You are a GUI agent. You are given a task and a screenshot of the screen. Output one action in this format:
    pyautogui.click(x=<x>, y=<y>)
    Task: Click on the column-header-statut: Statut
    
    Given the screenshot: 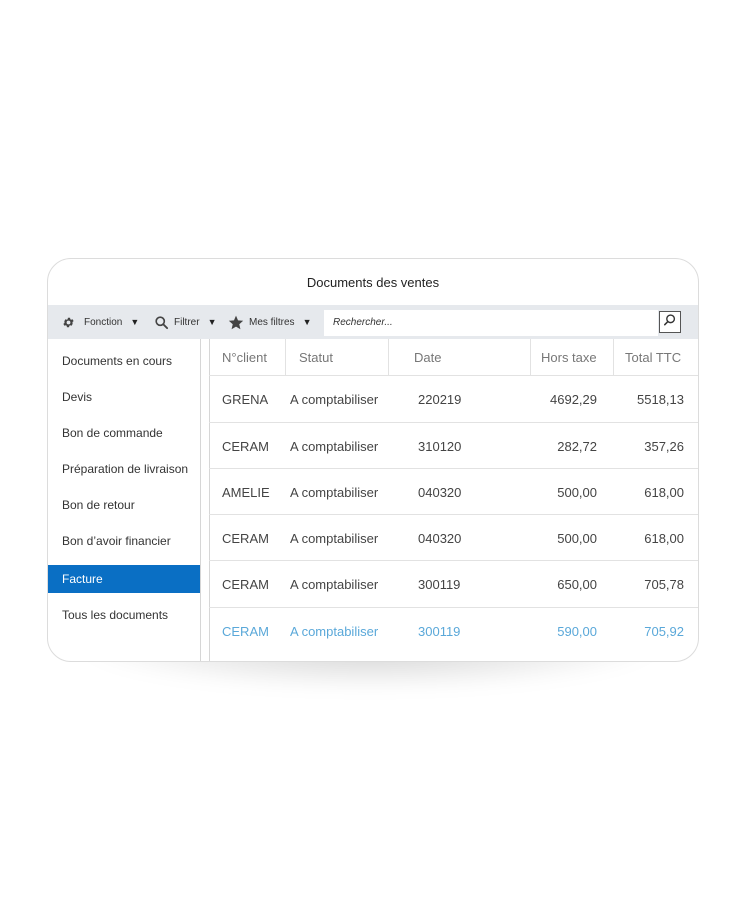 What is the action you would take?
    pyautogui.click(x=316, y=357)
    